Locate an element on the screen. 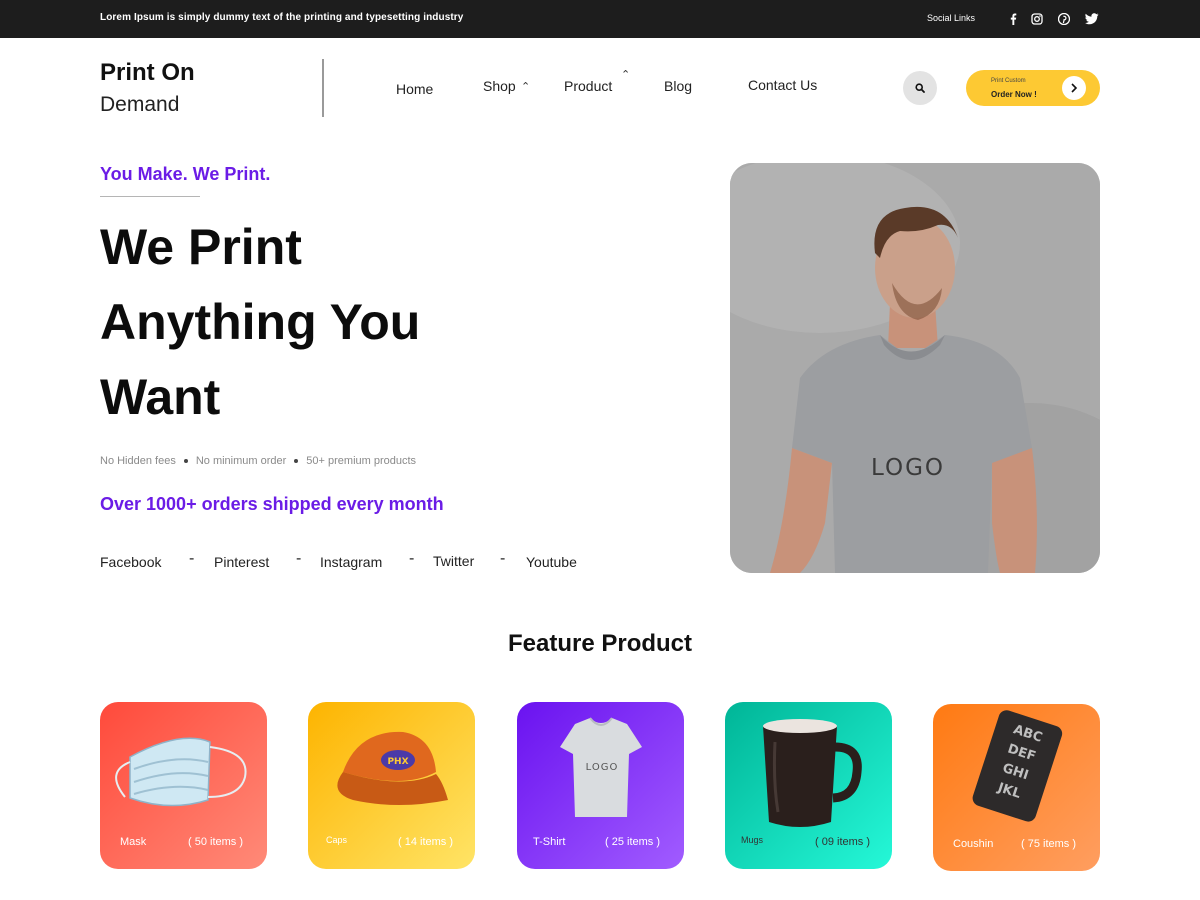 The height and width of the screenshot is (900, 1200). product-count: ( 09 items ) is located at coordinates (843, 842).